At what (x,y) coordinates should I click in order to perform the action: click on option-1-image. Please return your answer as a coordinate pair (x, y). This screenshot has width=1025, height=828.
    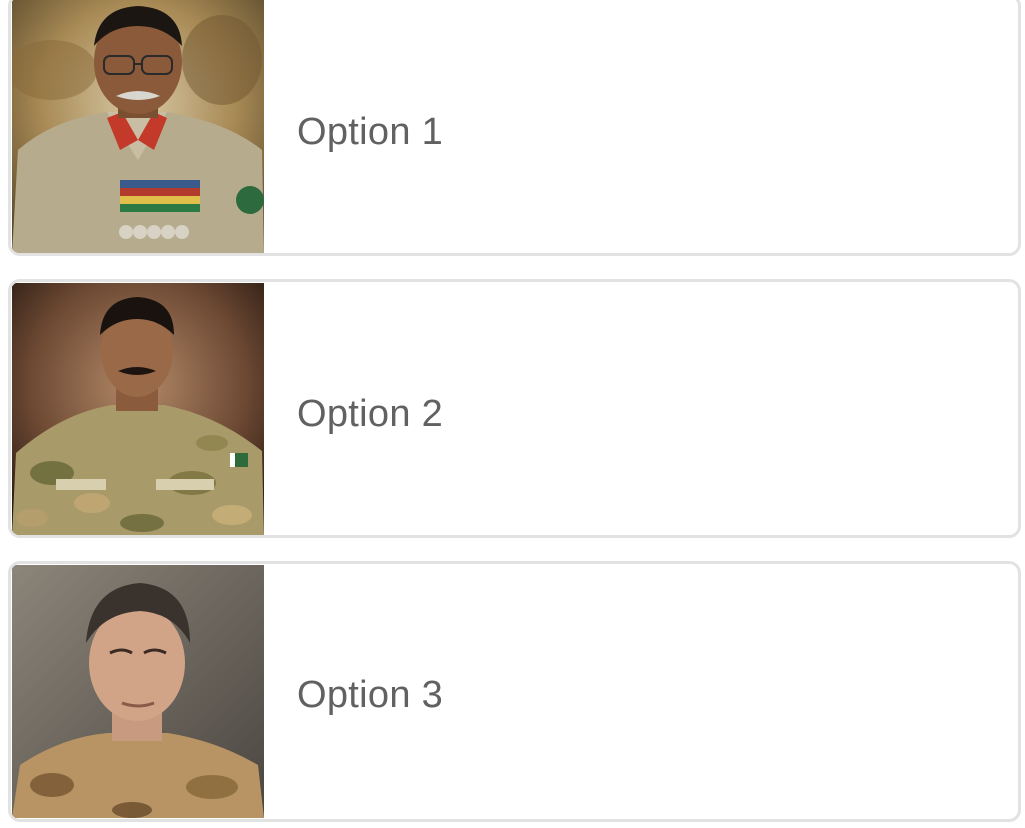
    Looking at the image, I should click on (138, 126).